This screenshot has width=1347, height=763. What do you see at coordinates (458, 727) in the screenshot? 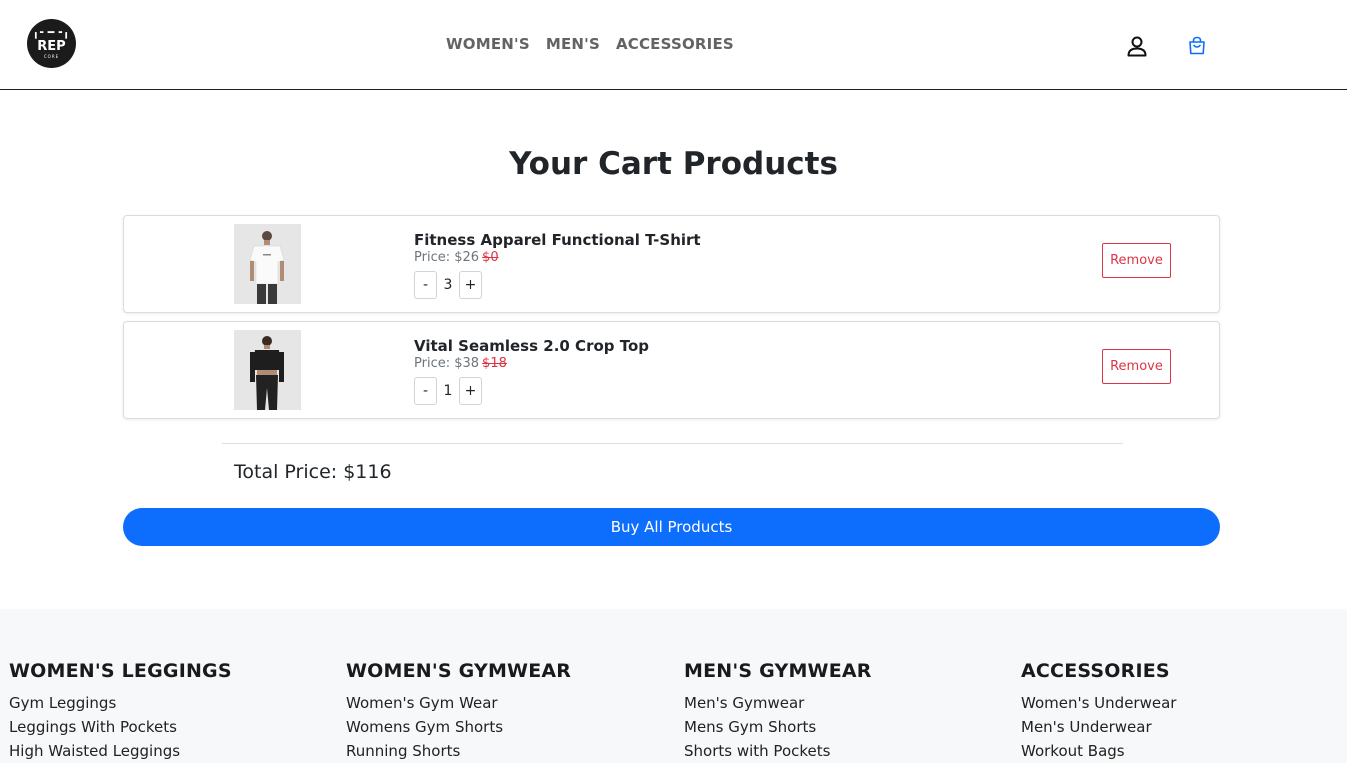
I see `footer-link: Womens Gym Shorts` at bounding box center [458, 727].